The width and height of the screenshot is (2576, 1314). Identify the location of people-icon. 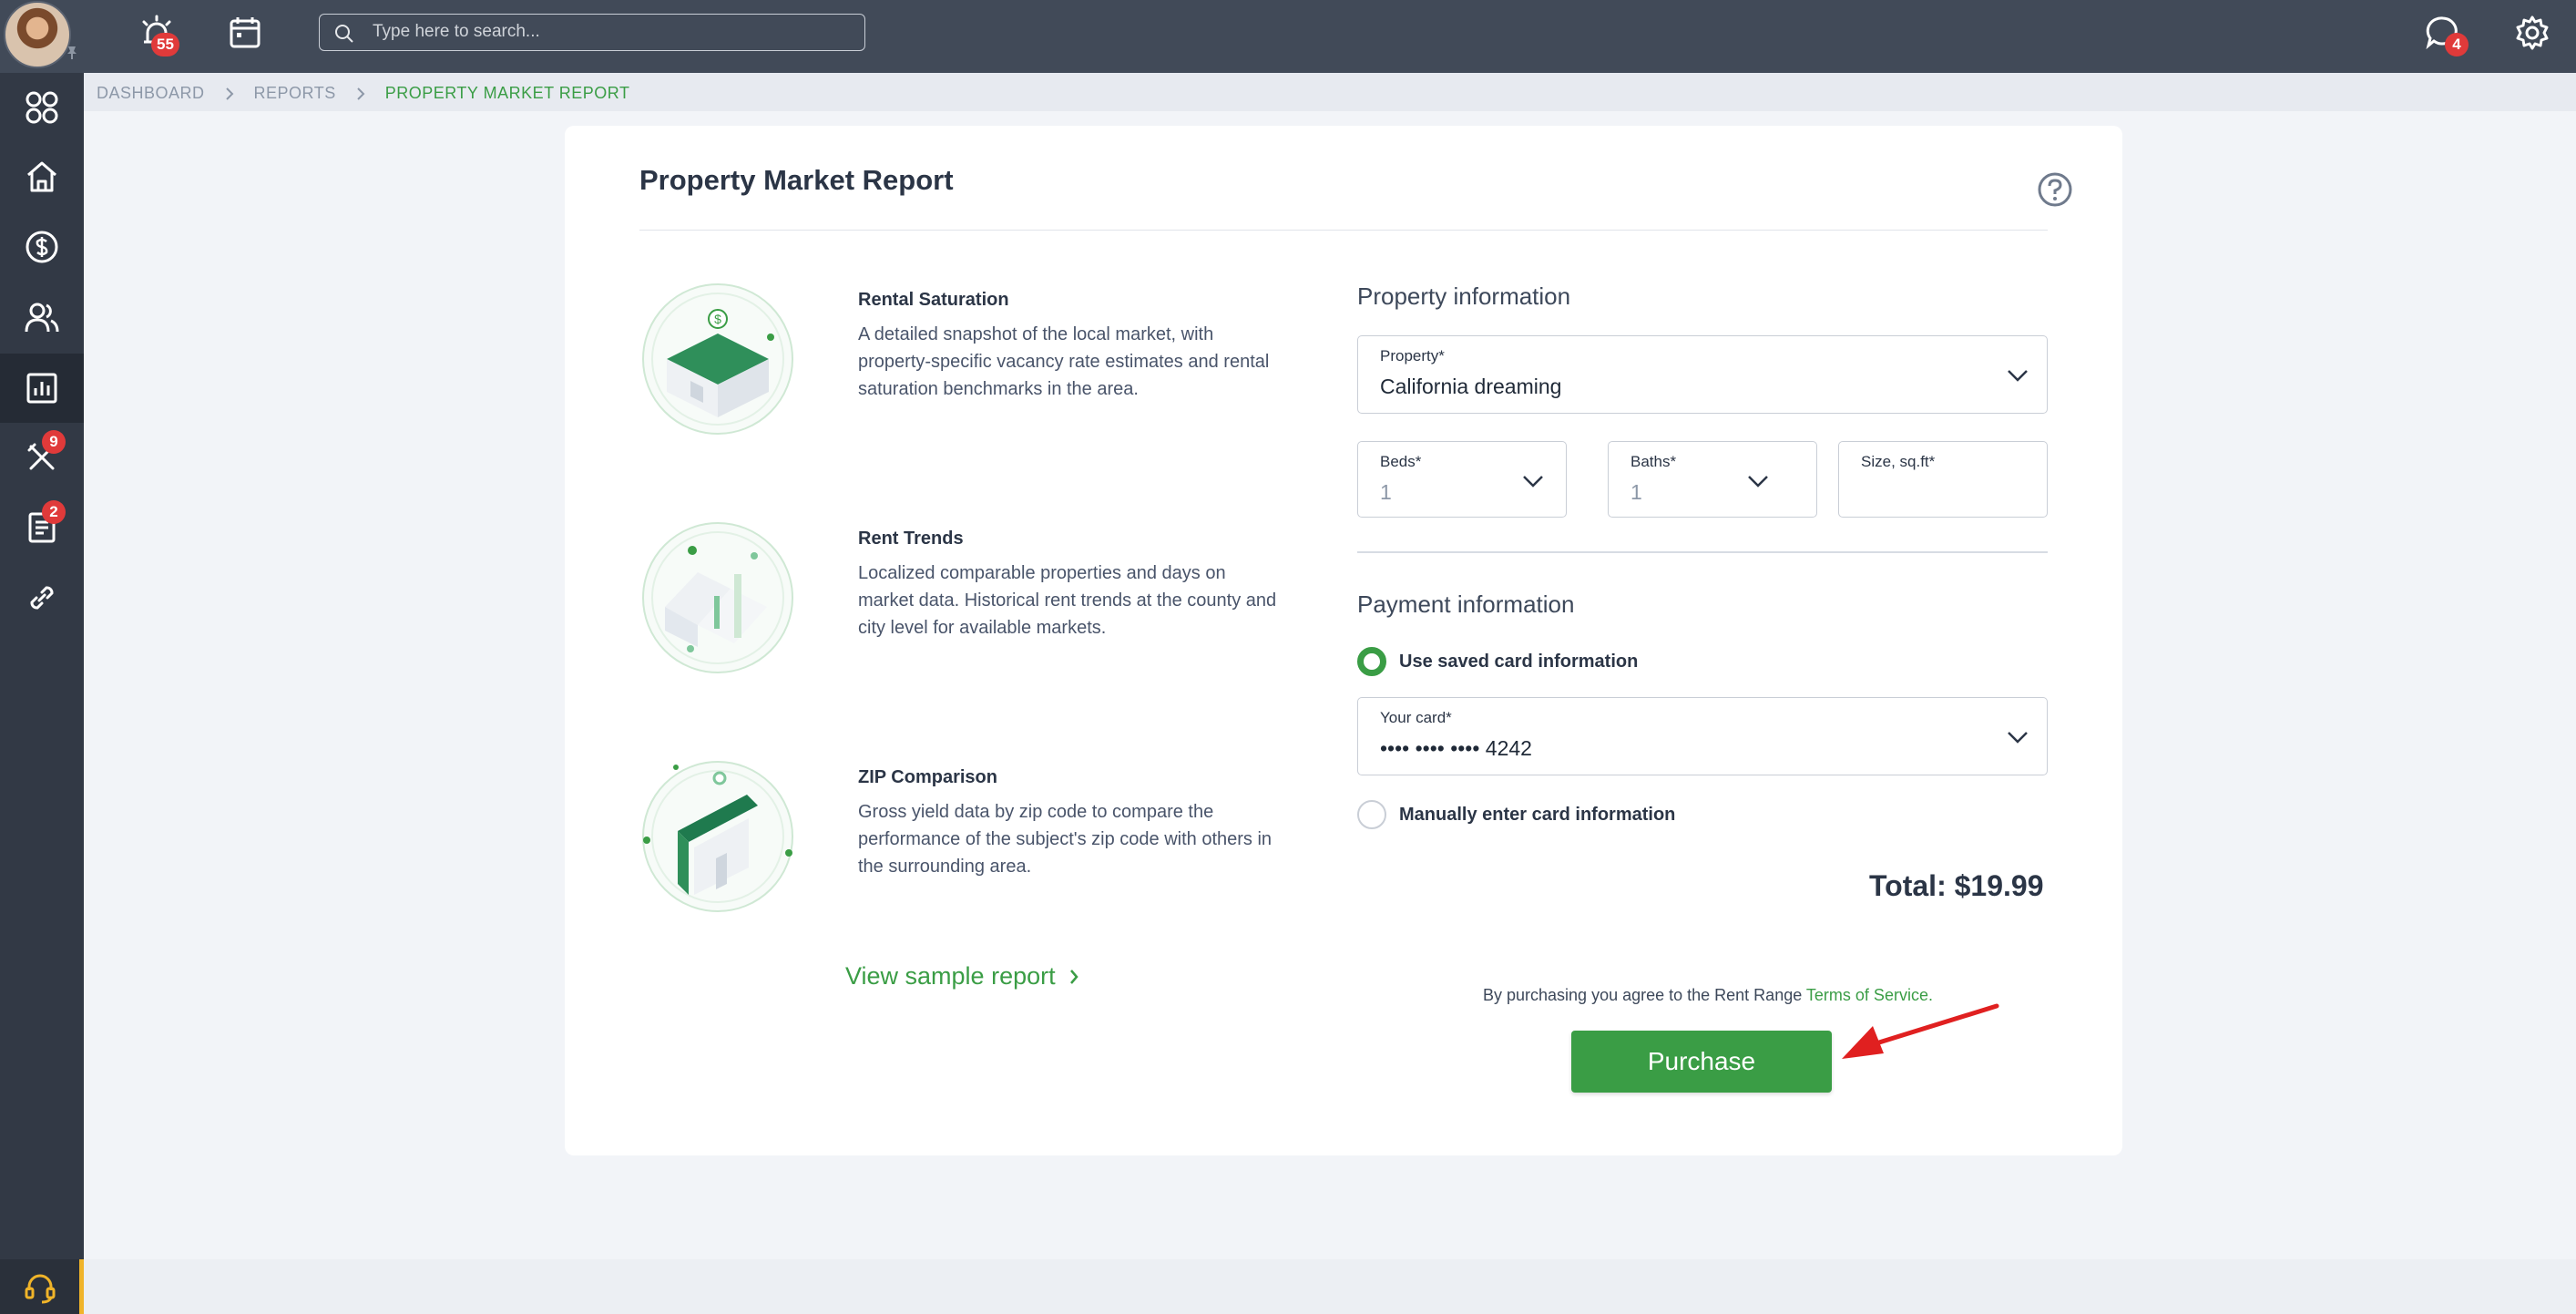
(42, 318).